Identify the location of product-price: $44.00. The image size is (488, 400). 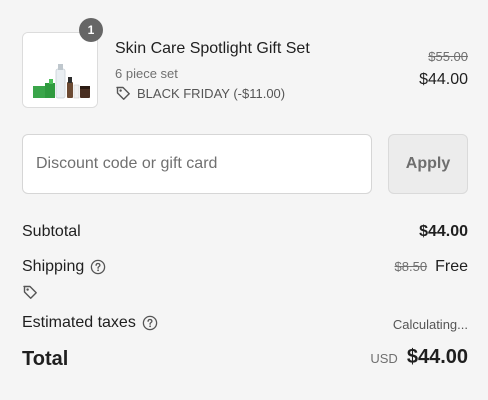
(443, 79).